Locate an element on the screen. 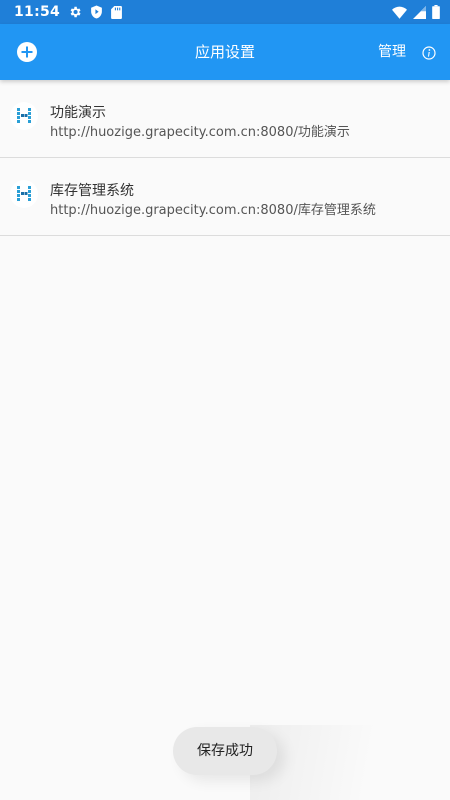  status-right-icons is located at coordinates (416, 12).